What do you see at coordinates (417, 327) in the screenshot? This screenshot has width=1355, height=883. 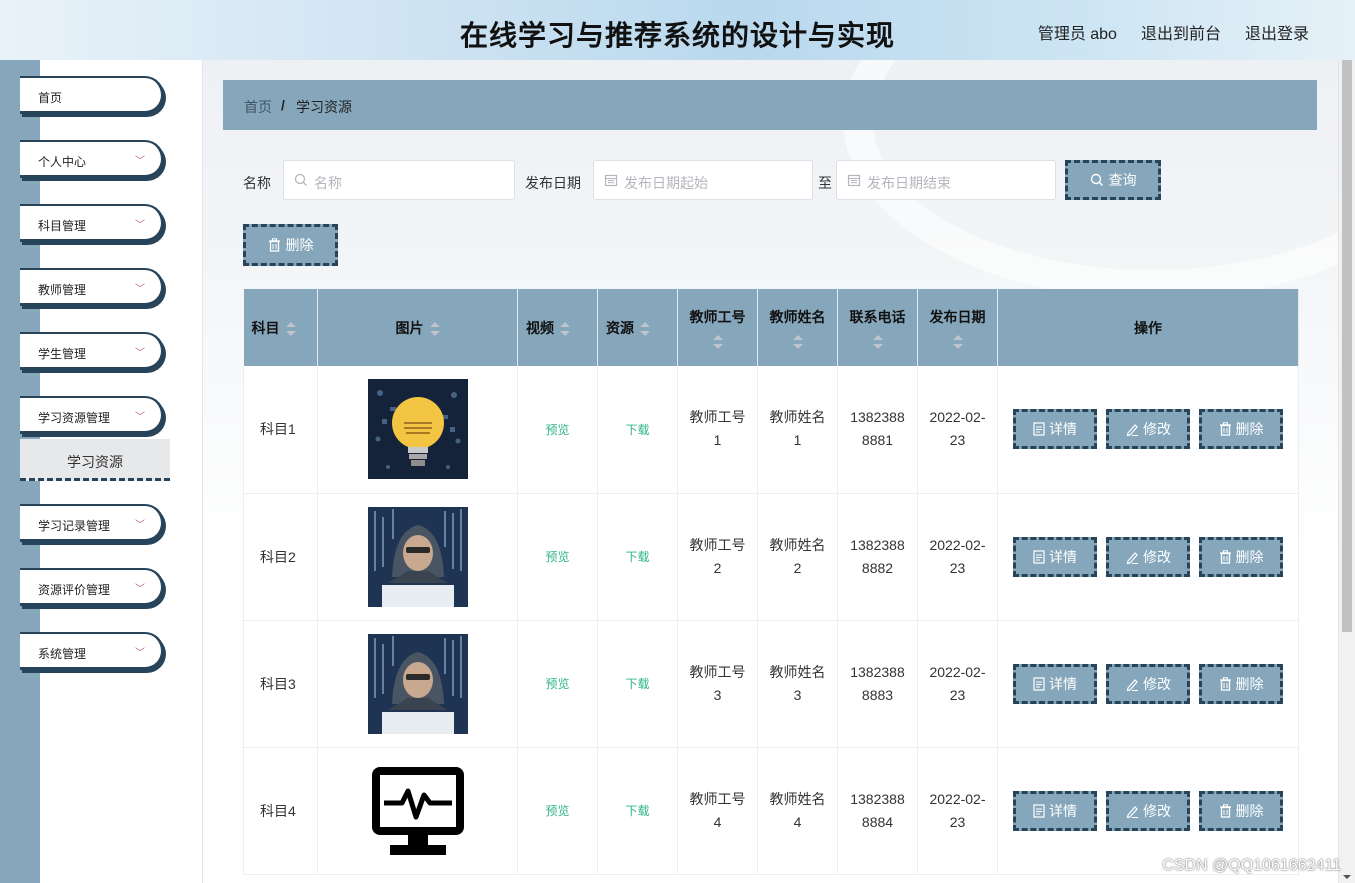 I see `col-header-image: 图片` at bounding box center [417, 327].